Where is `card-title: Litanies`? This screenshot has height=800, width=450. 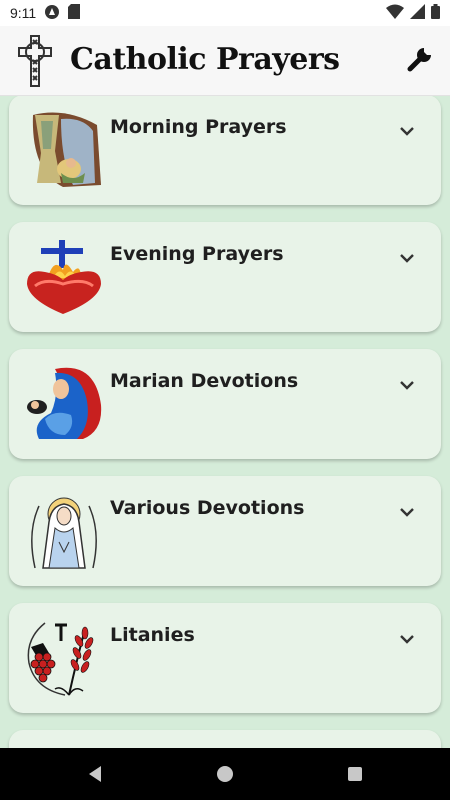 card-title: Litanies is located at coordinates (152, 635).